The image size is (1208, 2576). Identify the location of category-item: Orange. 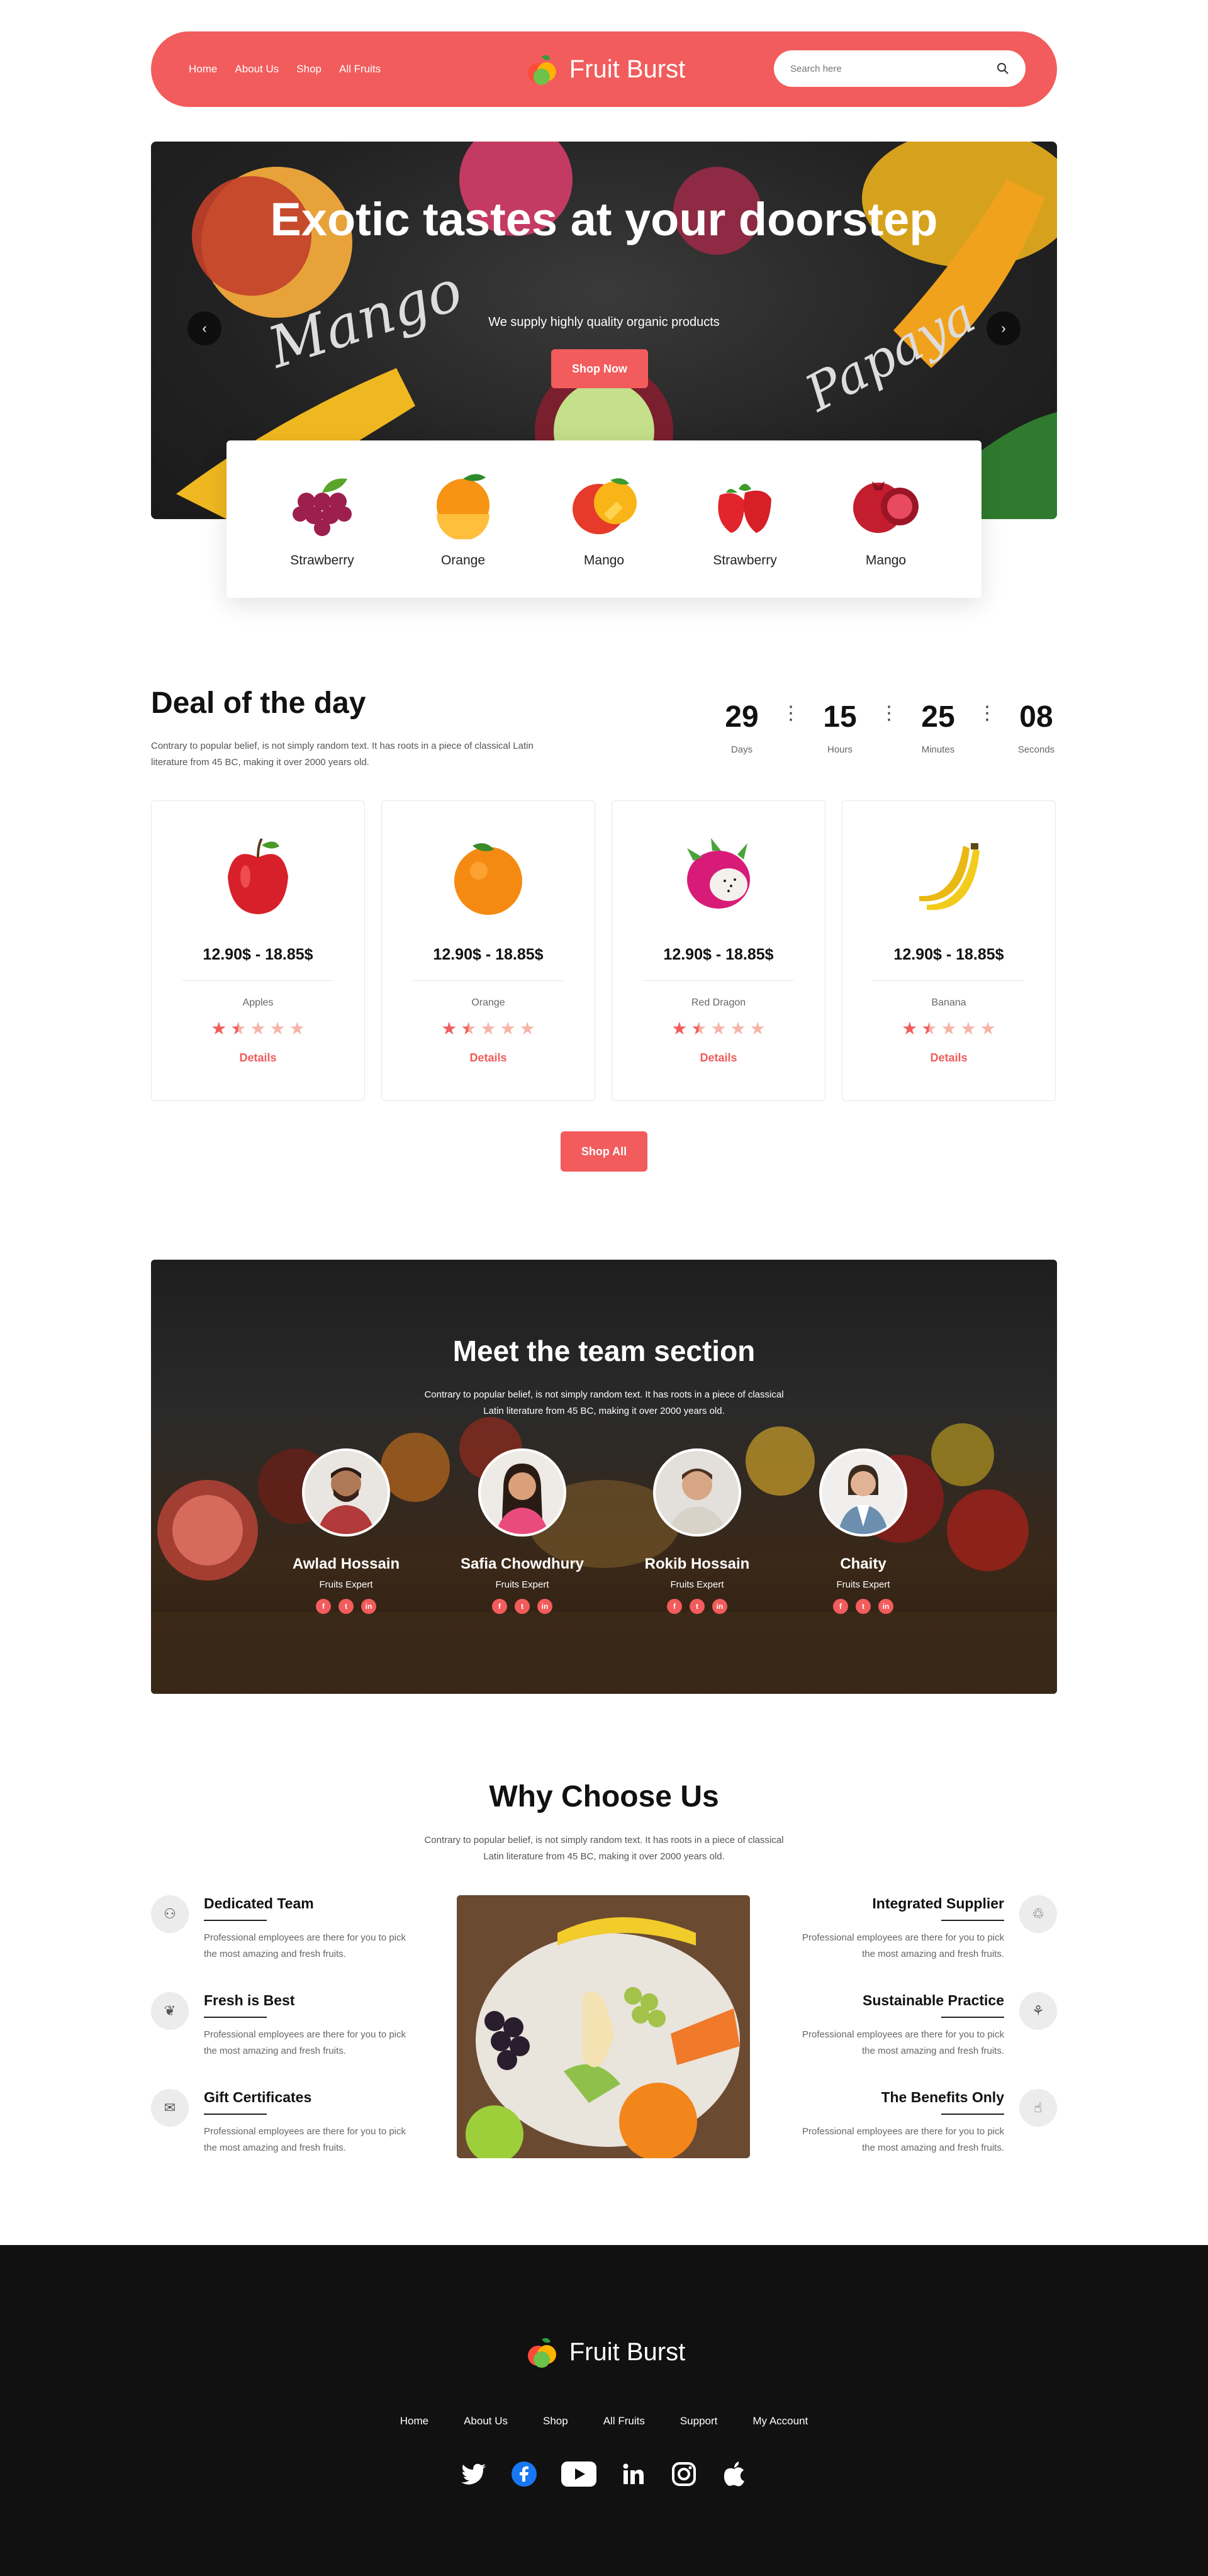
(463, 519).